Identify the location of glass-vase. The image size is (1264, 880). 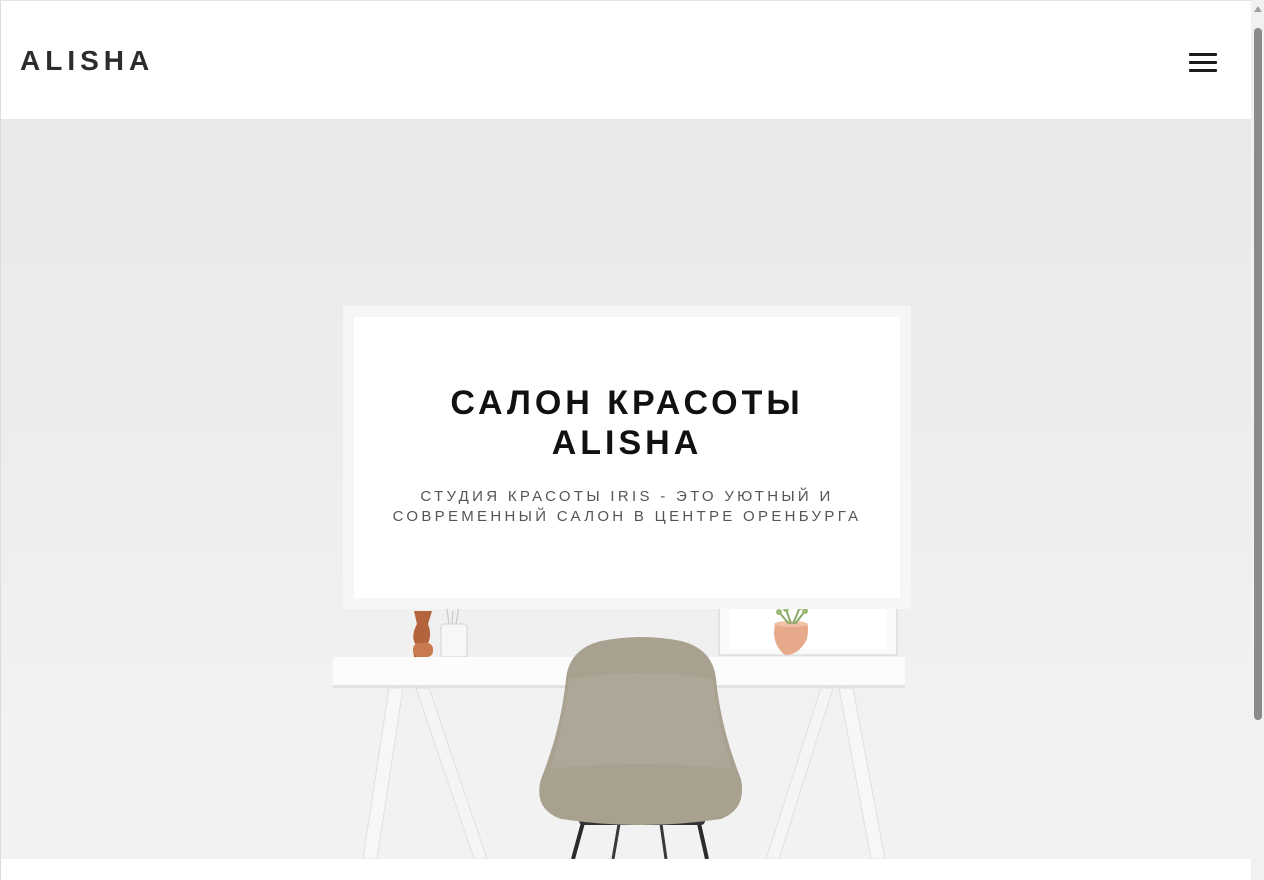
(454, 632).